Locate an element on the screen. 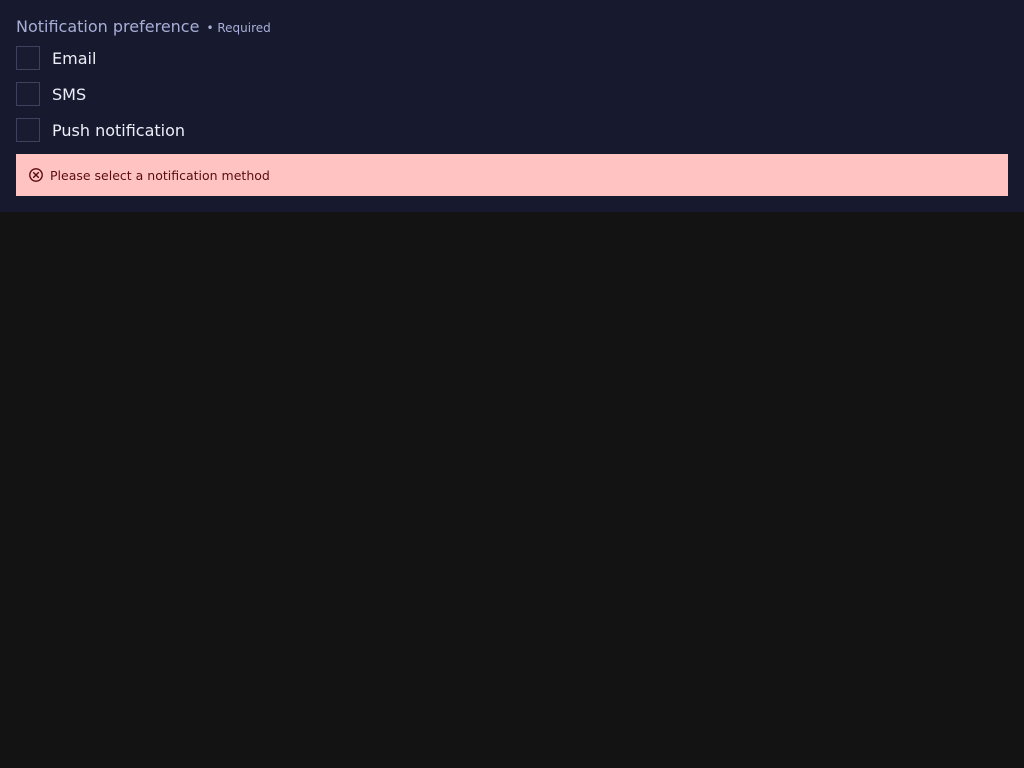  option-sms: SMS is located at coordinates (51, 94).